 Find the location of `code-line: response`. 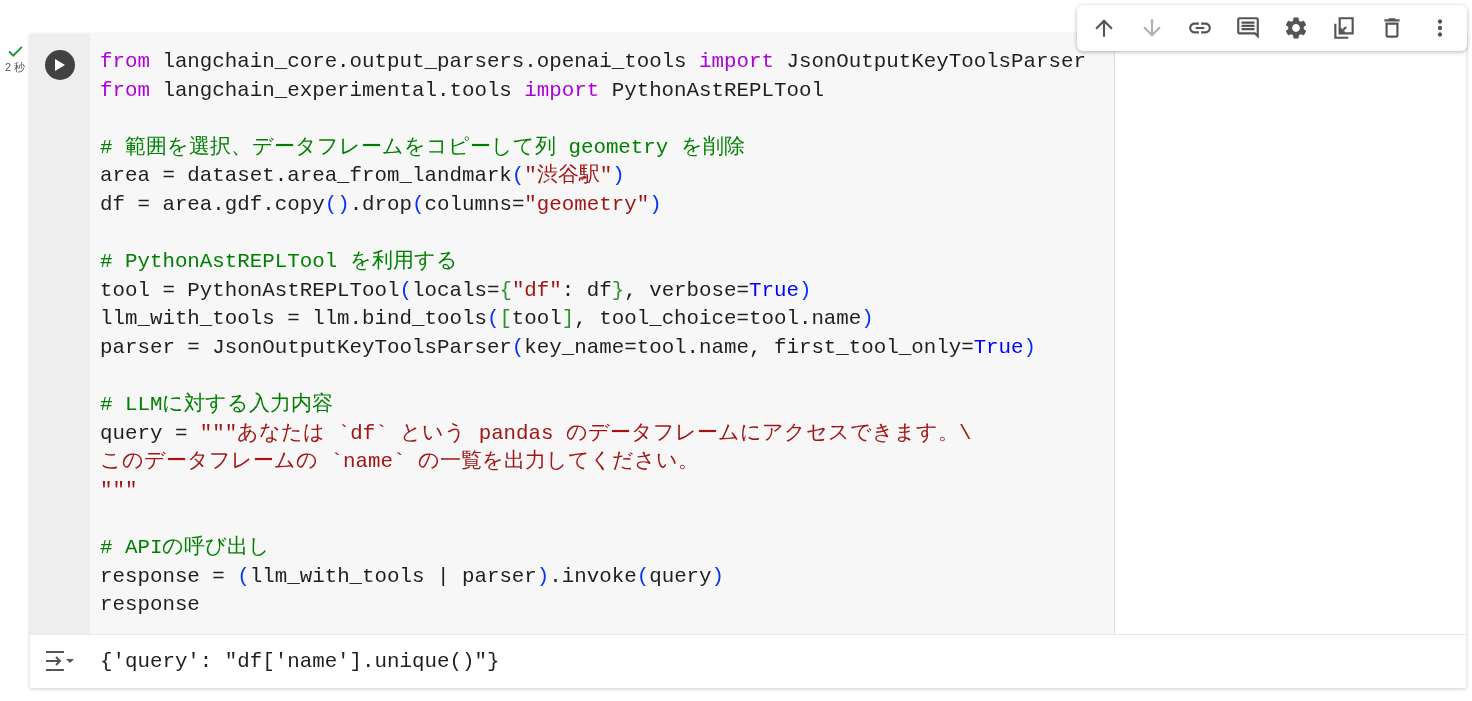

code-line: response is located at coordinates (150, 605).